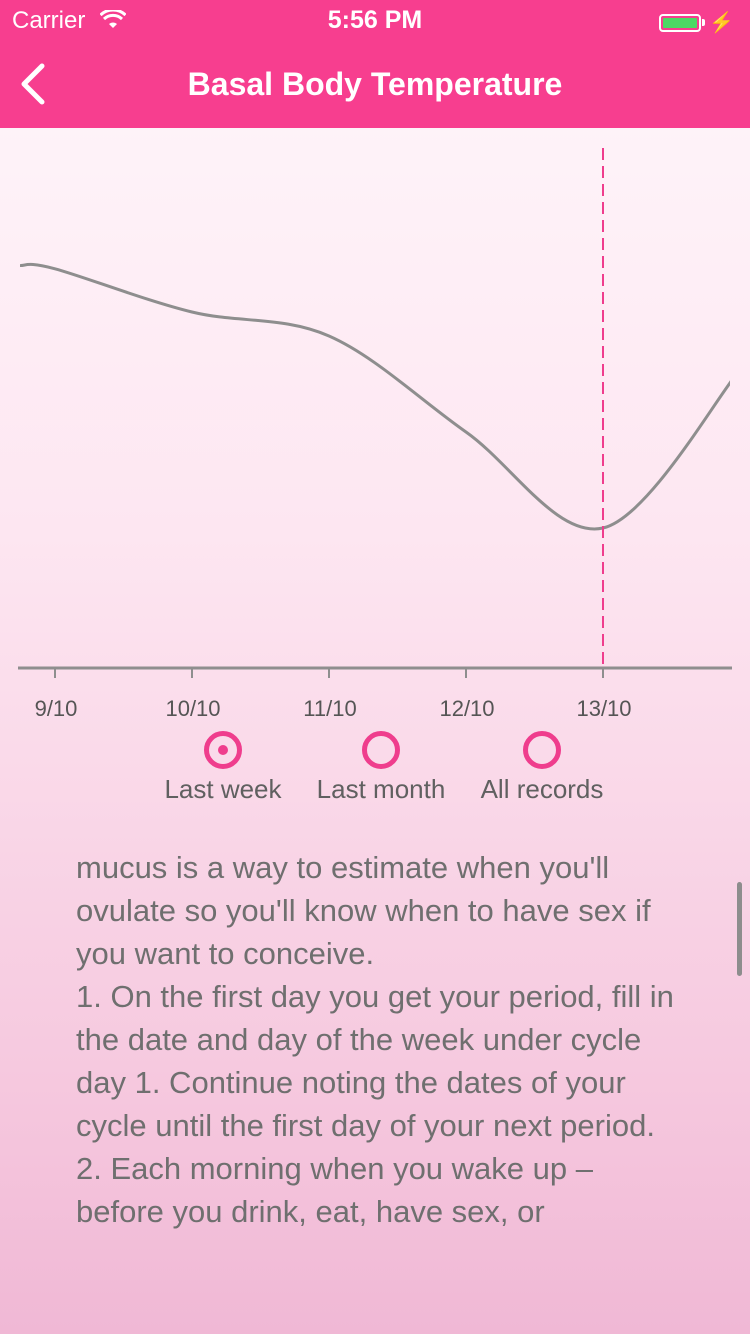  Describe the element at coordinates (192, 708) in the screenshot. I see `x-tick-label: 10/10` at that location.